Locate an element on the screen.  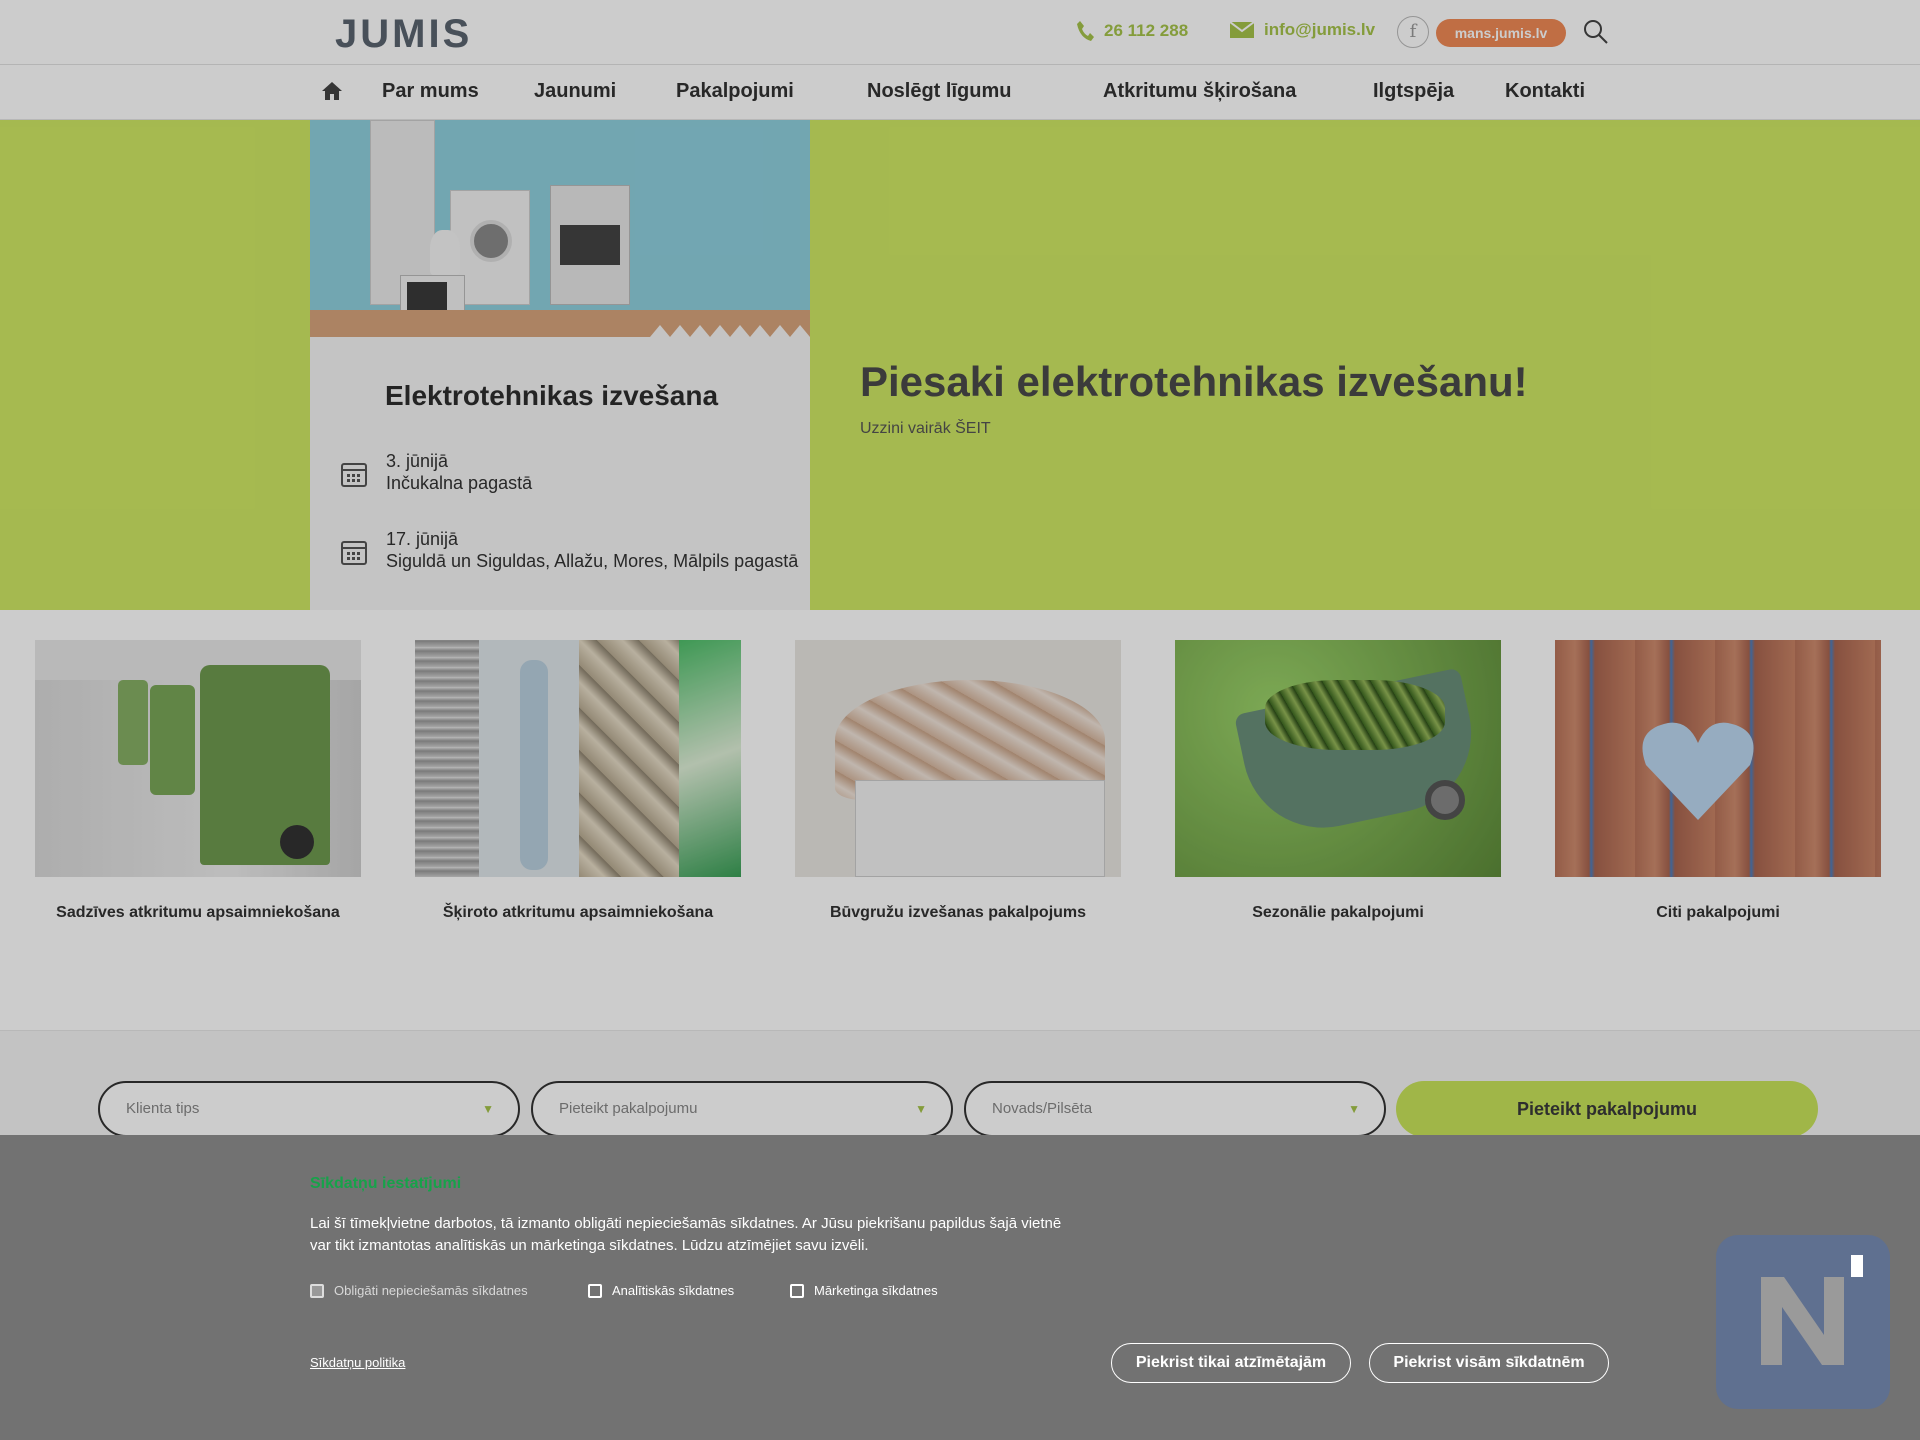
order-submit-button: Pieteikt pakalpojumu is located at coordinates (1607, 1109).